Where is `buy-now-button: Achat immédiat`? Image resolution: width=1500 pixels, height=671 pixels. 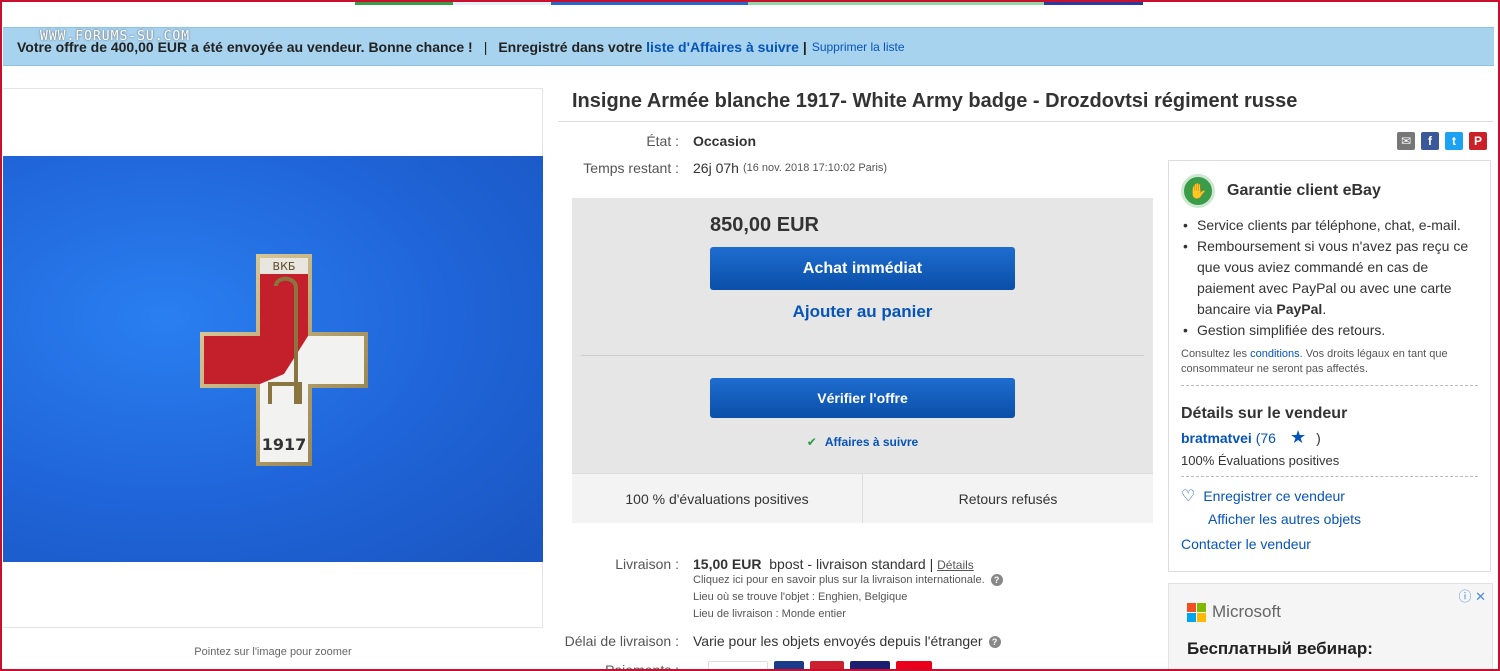 buy-now-button: Achat immédiat is located at coordinates (862, 268).